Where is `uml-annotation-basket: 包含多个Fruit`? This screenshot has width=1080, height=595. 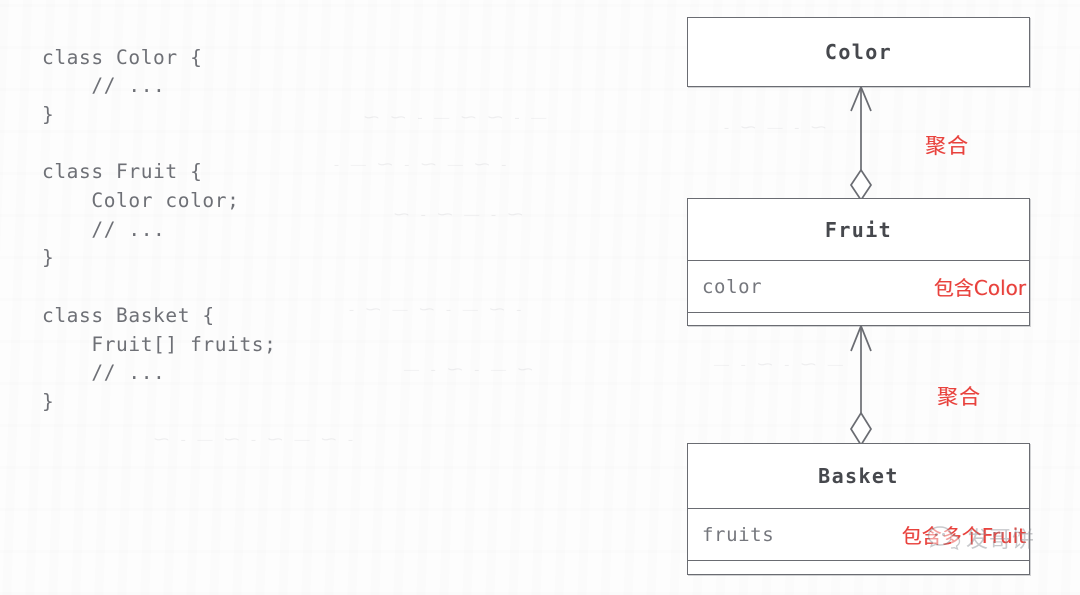
uml-annotation-basket: 包含多个Fruit is located at coordinates (963, 536).